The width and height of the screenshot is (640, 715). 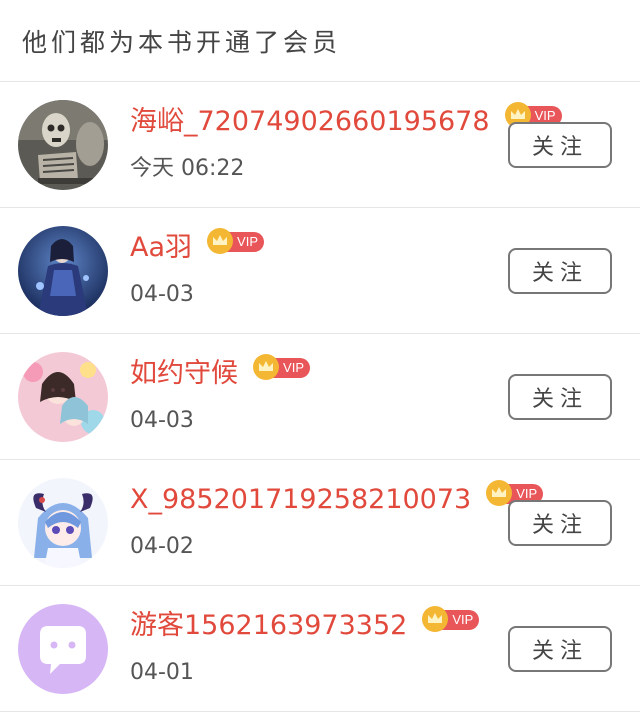 I want to click on page-title: 他们都为本书开通了会员, so click(x=182, y=42).